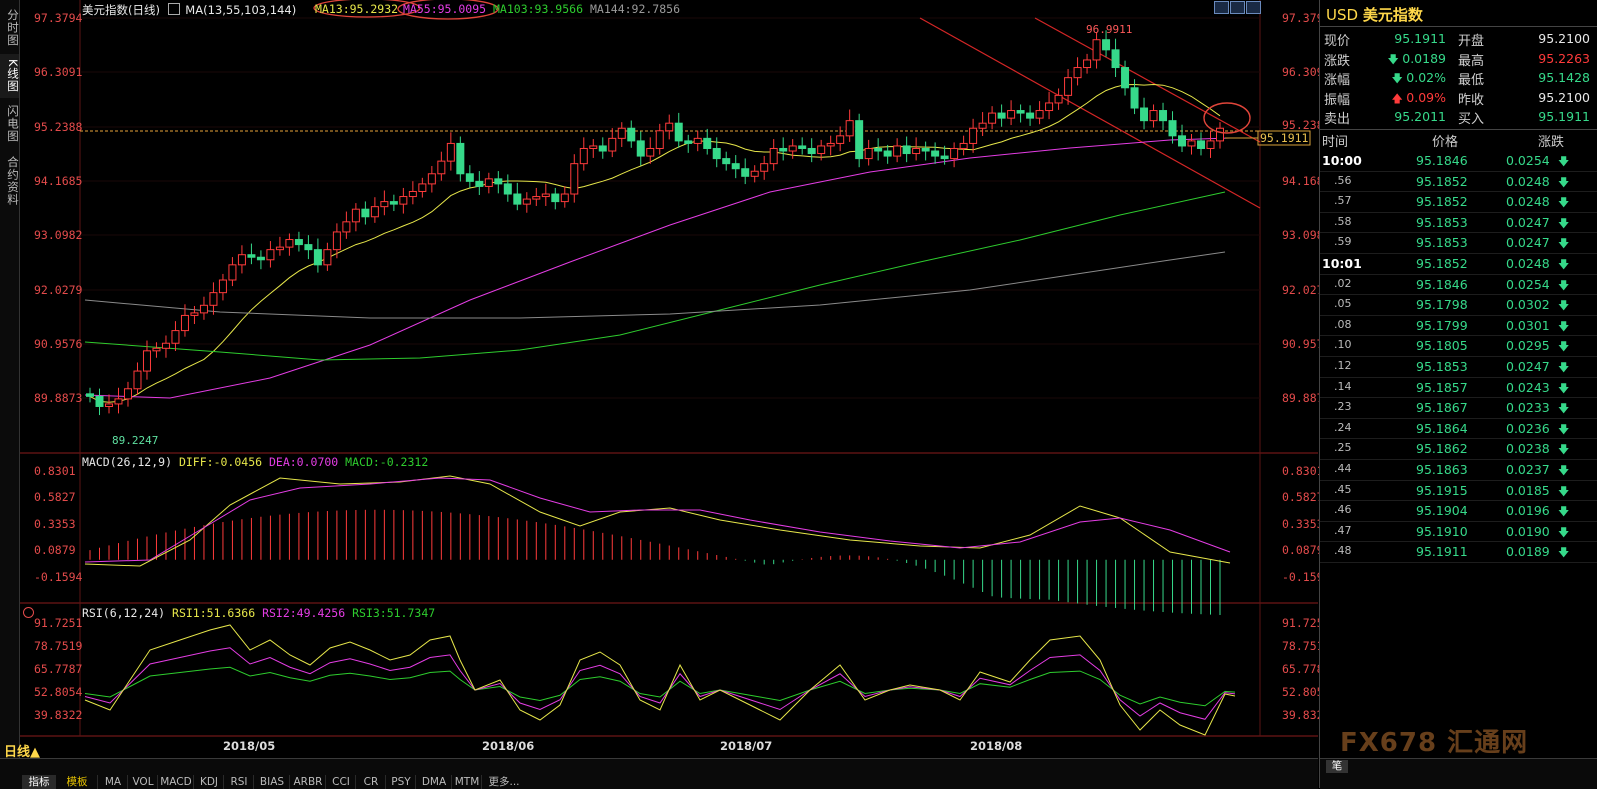 Image resolution: width=1597 pixels, height=789 pixels. I want to click on tick-time: .59, so click(1343, 242).